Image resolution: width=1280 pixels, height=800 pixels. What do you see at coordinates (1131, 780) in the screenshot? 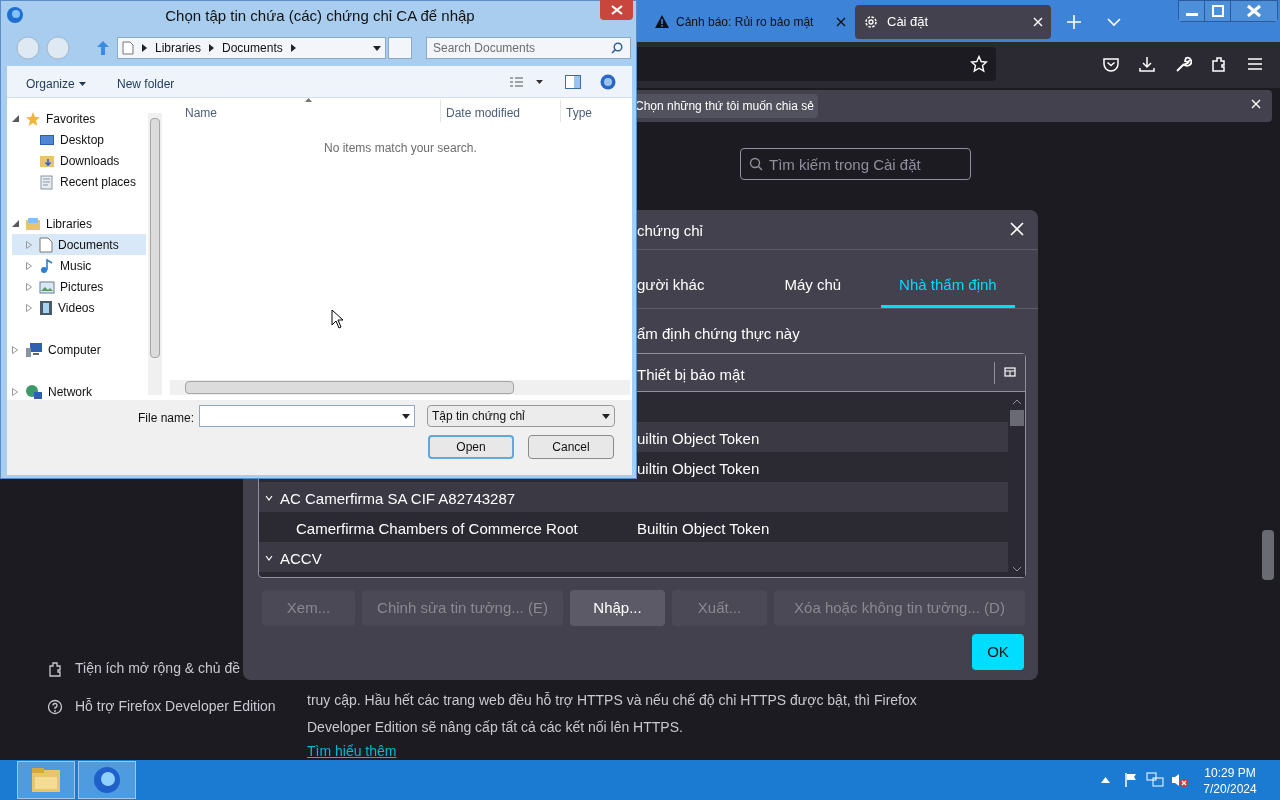
I see `flag-icon` at bounding box center [1131, 780].